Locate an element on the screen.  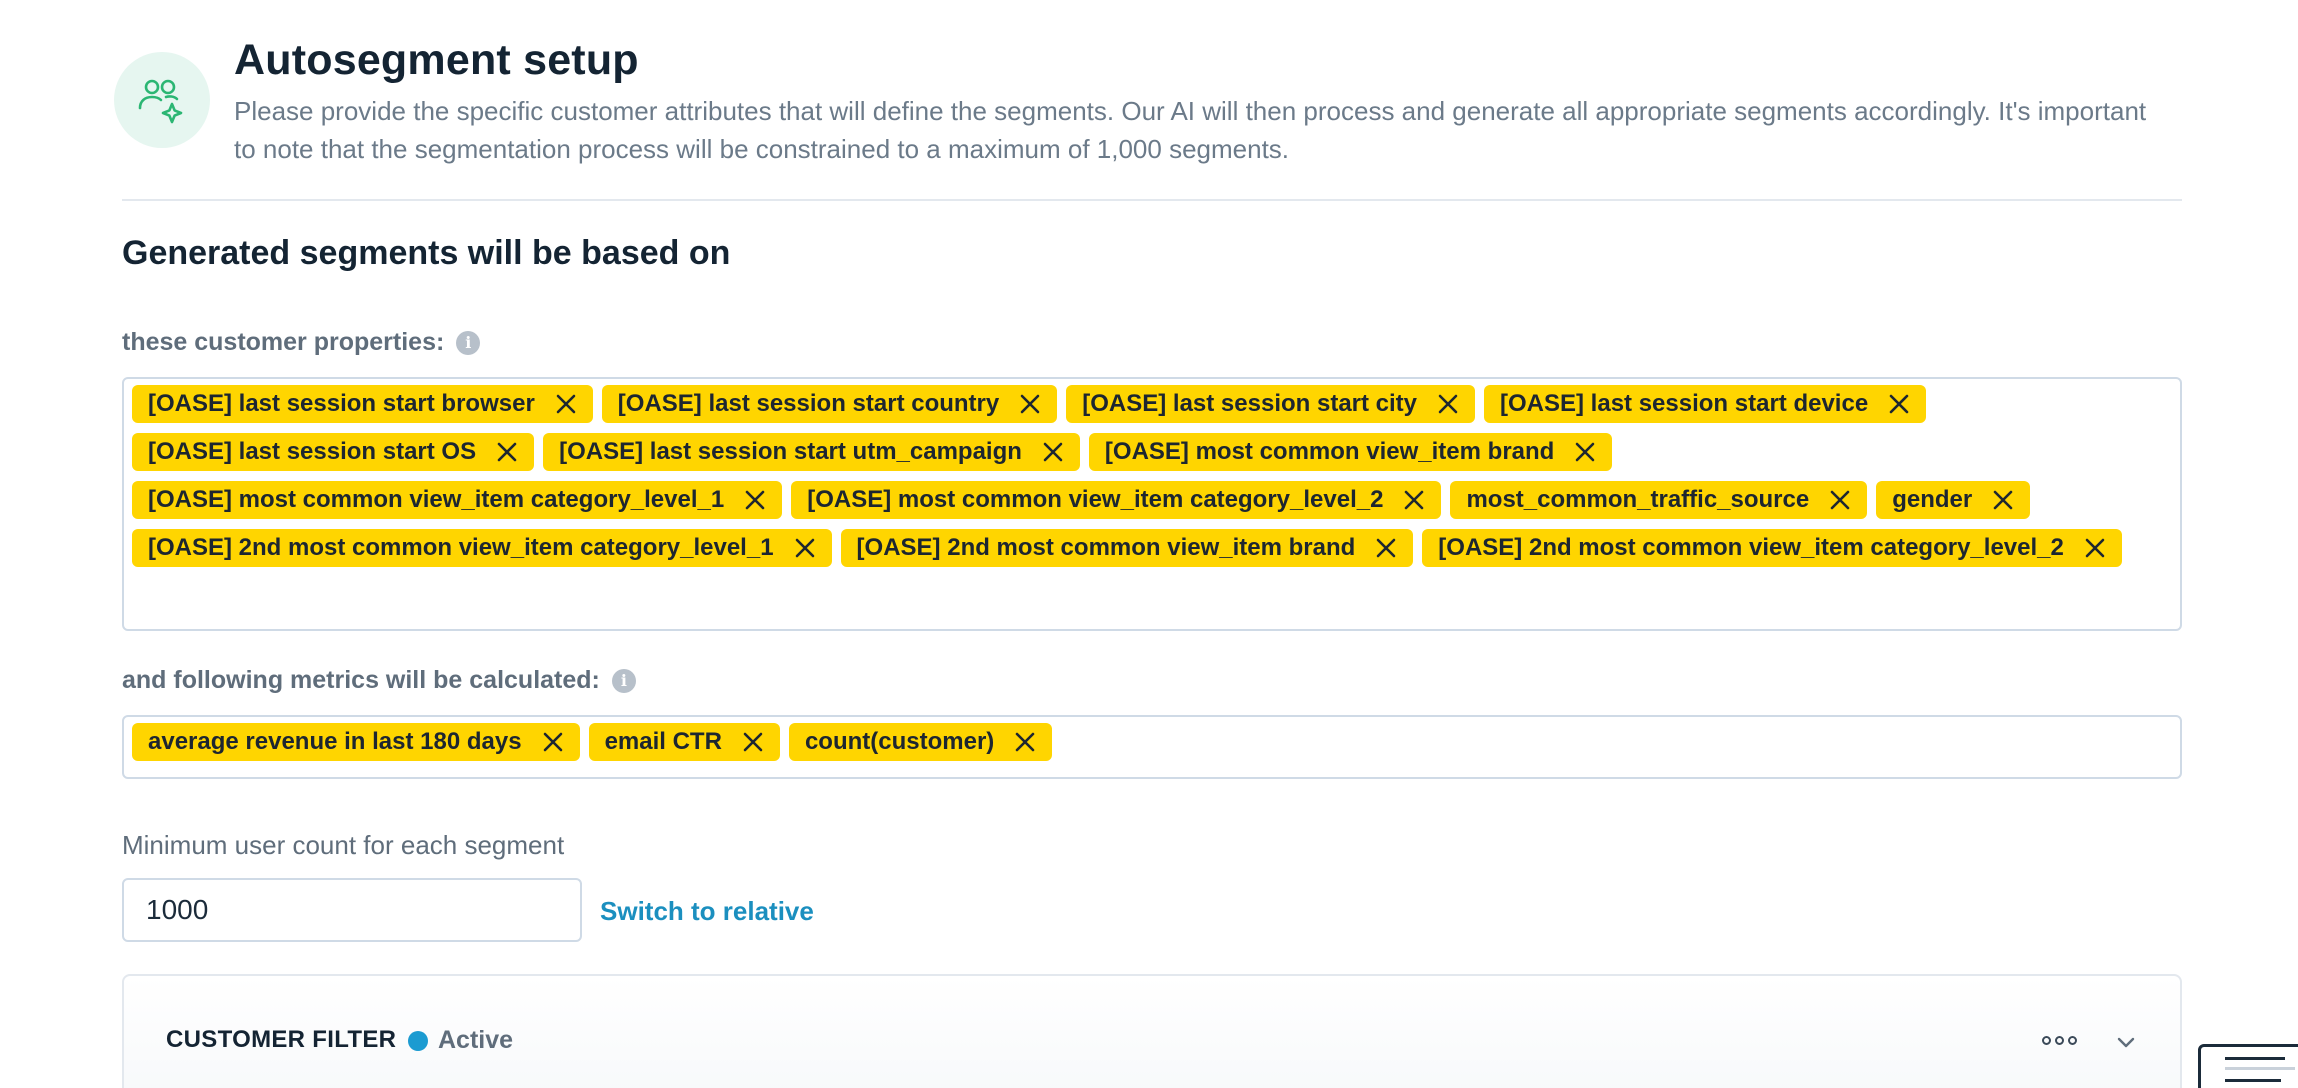
filter-title: CUSTOMER FILTER is located at coordinates (281, 1039).